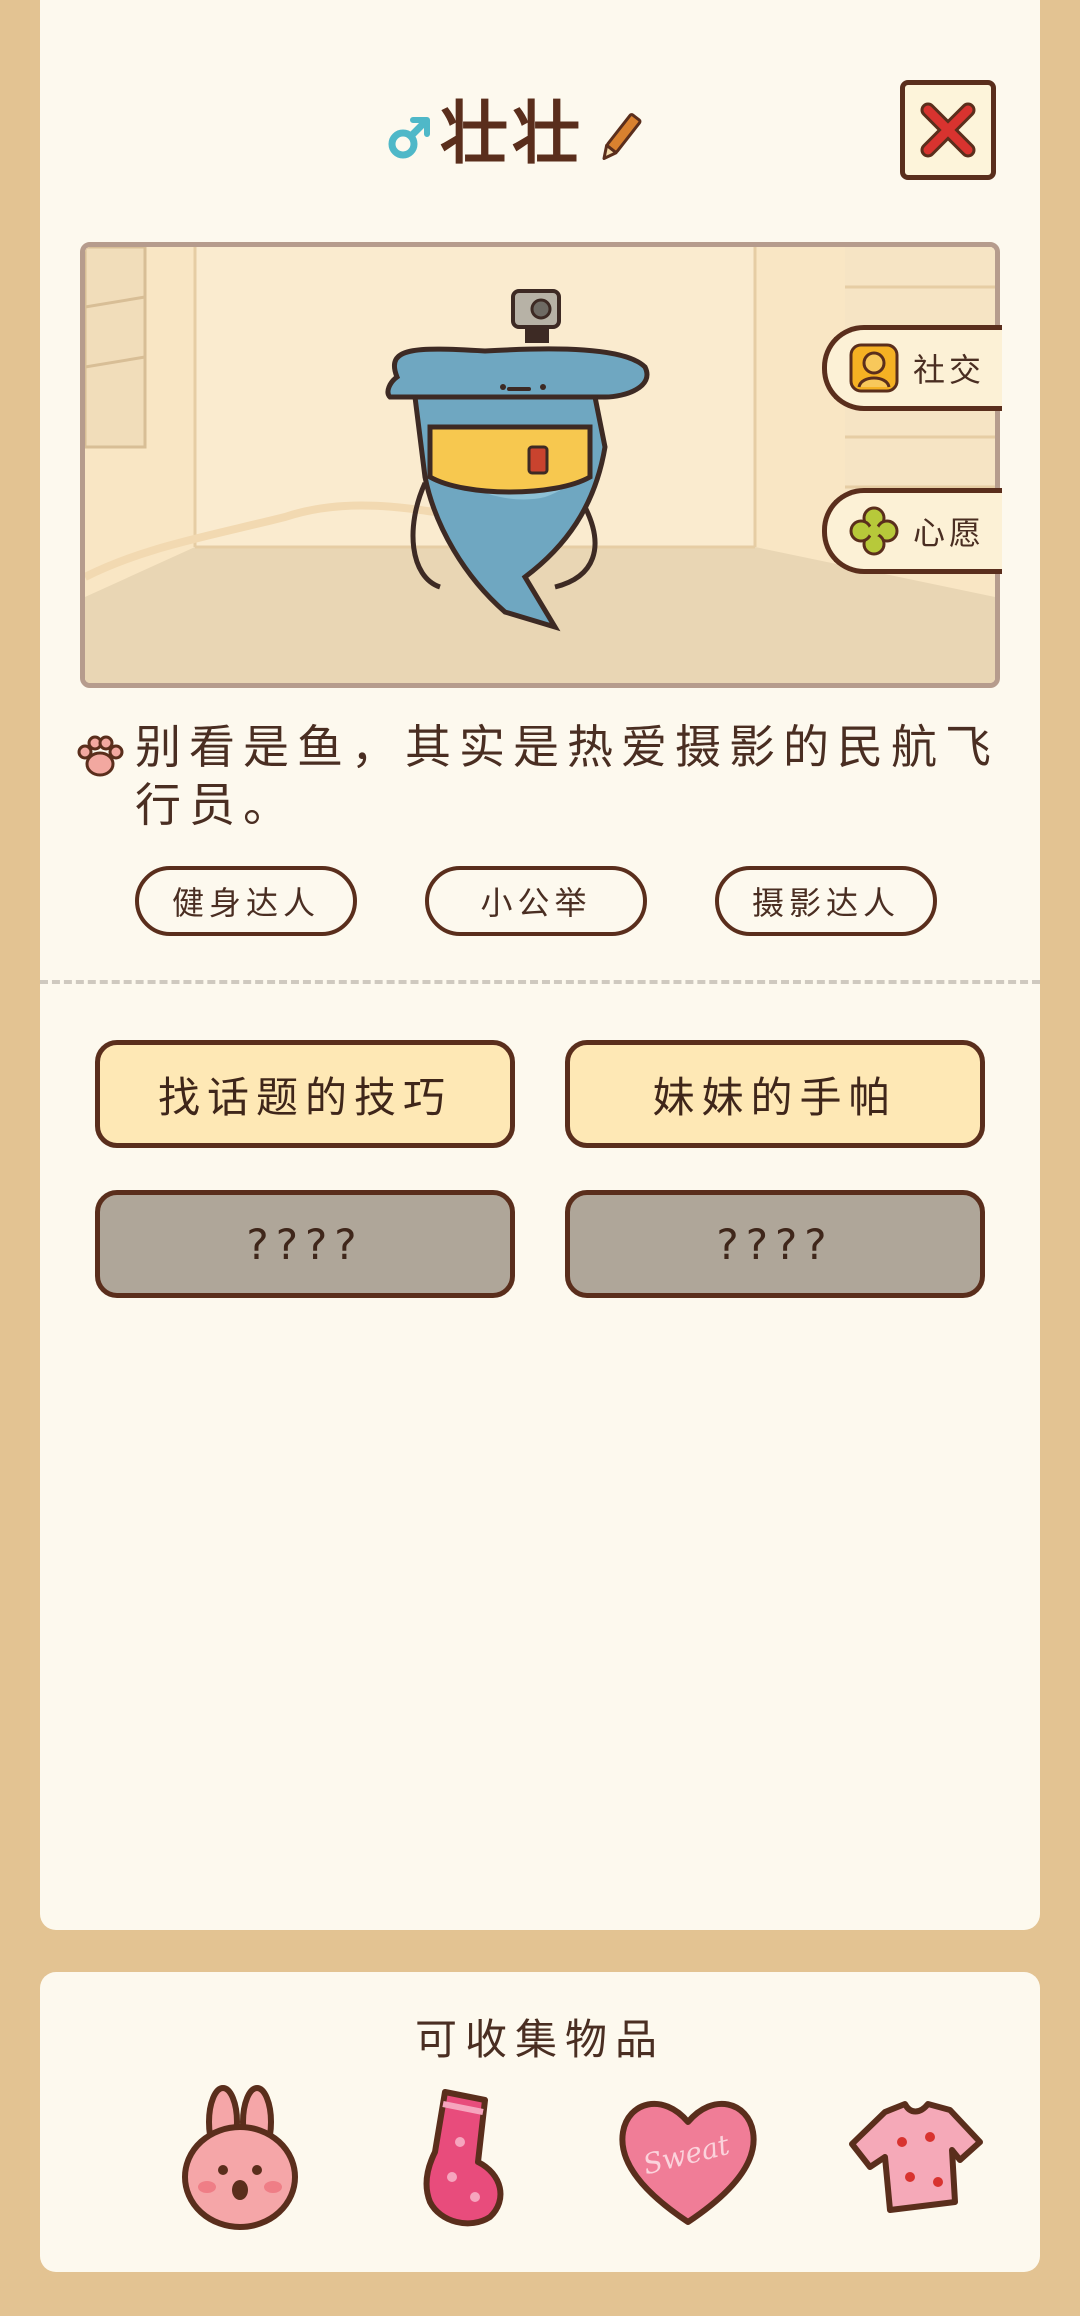 The width and height of the screenshot is (1080, 2316). I want to click on description-text: 别看是鱼，其实是热爱摄影的民航飞行员。, so click(567, 776).